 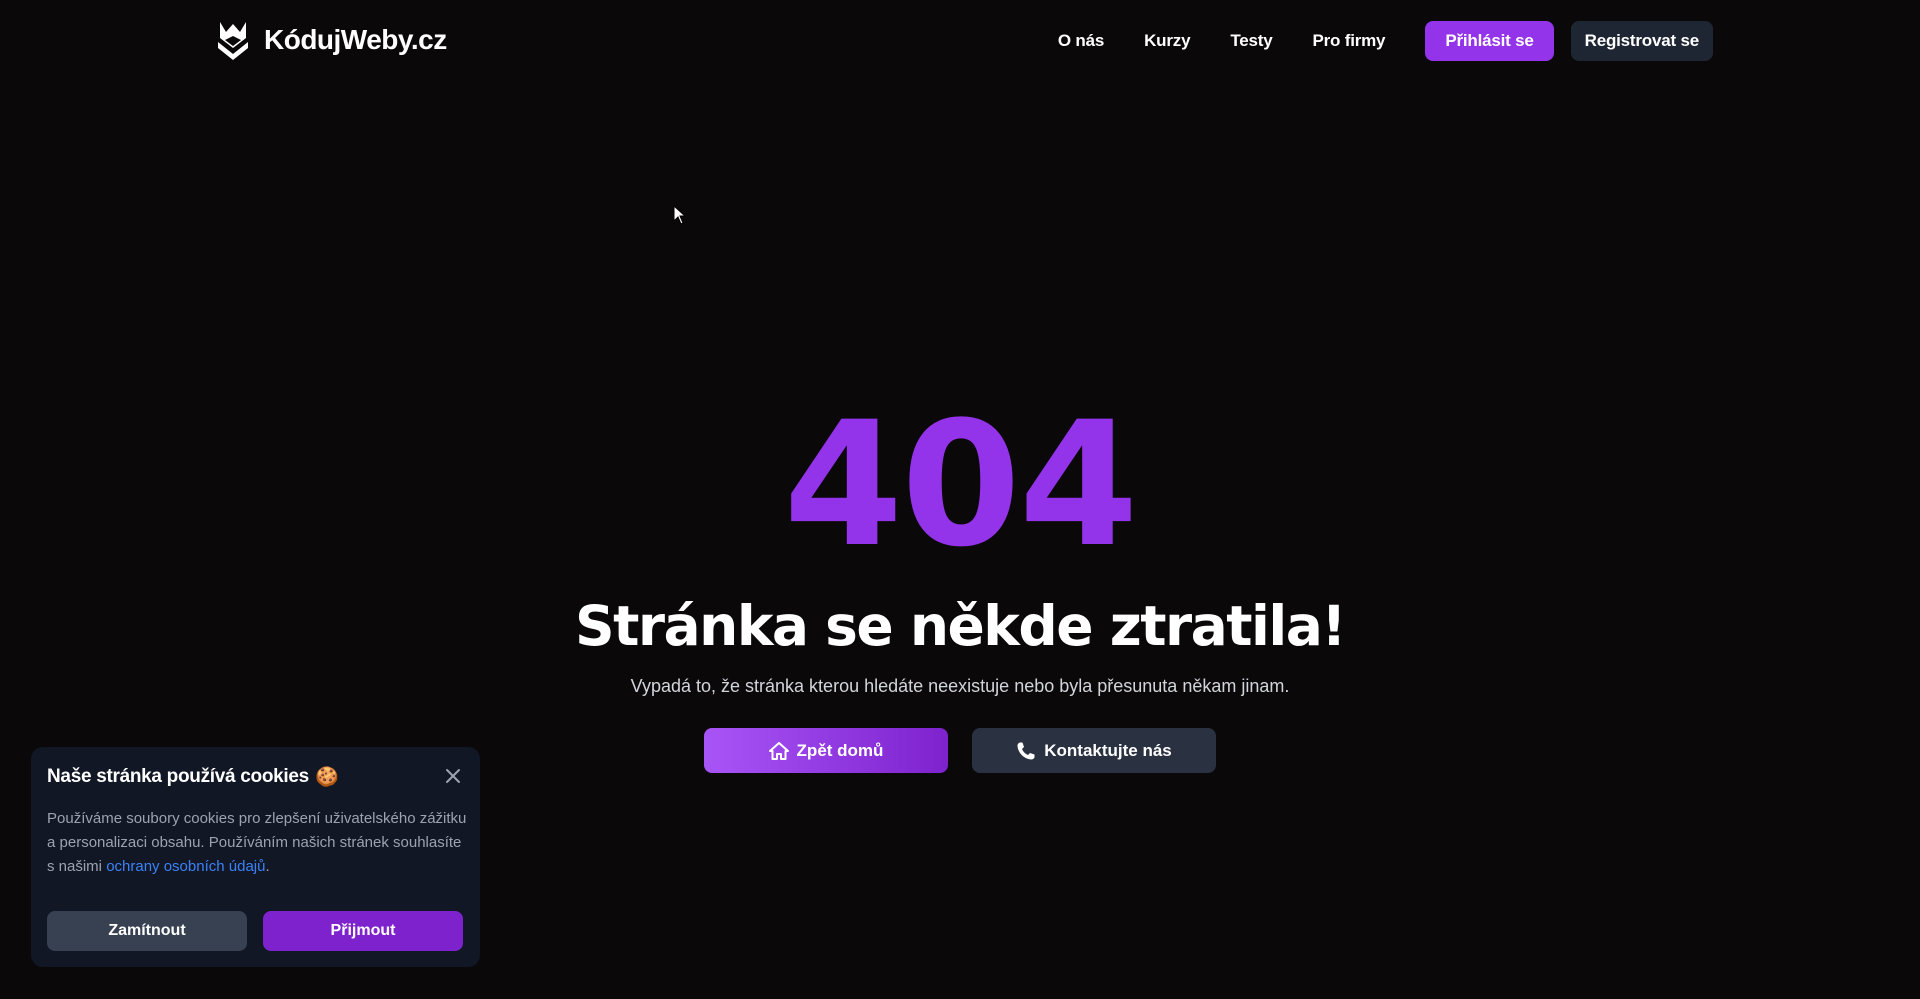 What do you see at coordinates (267, 866) in the screenshot?
I see `cookie-text-end: .` at bounding box center [267, 866].